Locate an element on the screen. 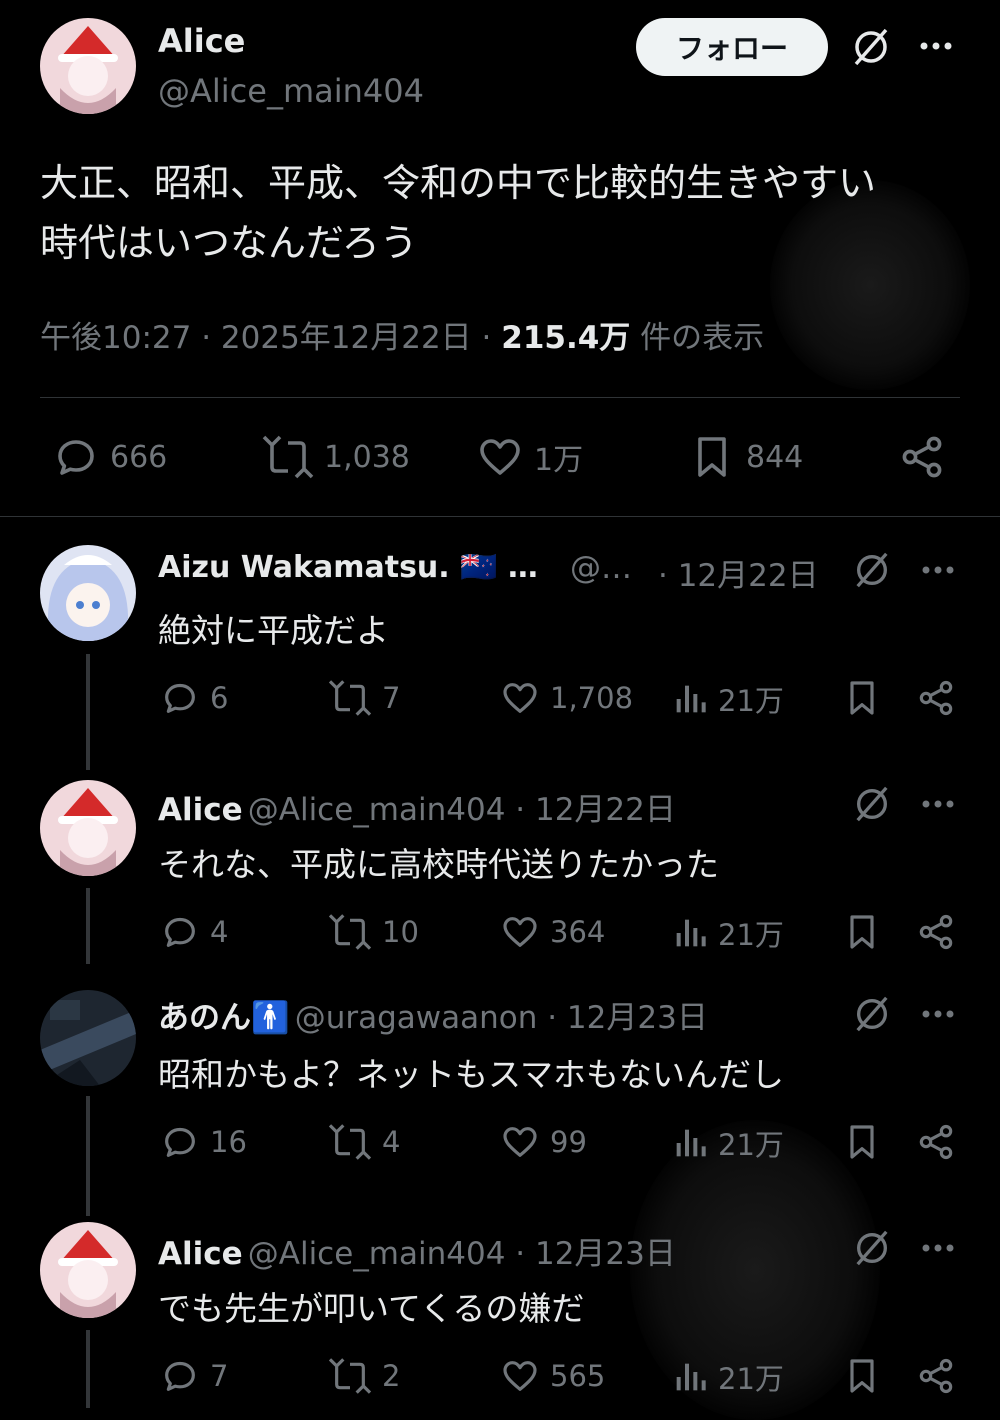 The width and height of the screenshot is (1000, 1420). reply-button: 666 is located at coordinates (109, 457).